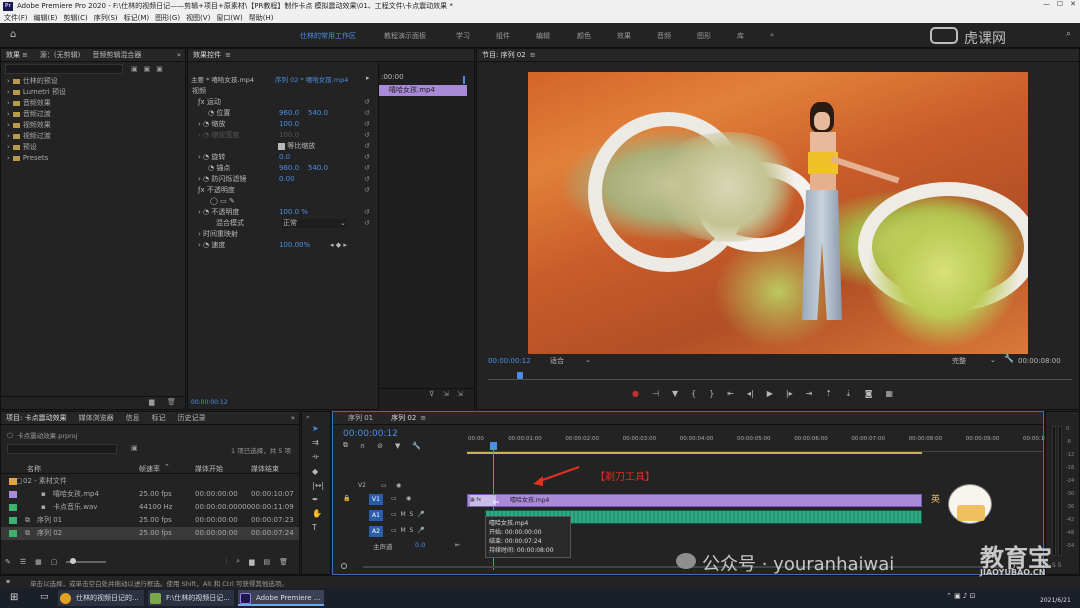 Image resolution: width=1080 pixels, height=608 pixels. I want to click on ec-opacity-section: 不透明度, so click(221, 190).